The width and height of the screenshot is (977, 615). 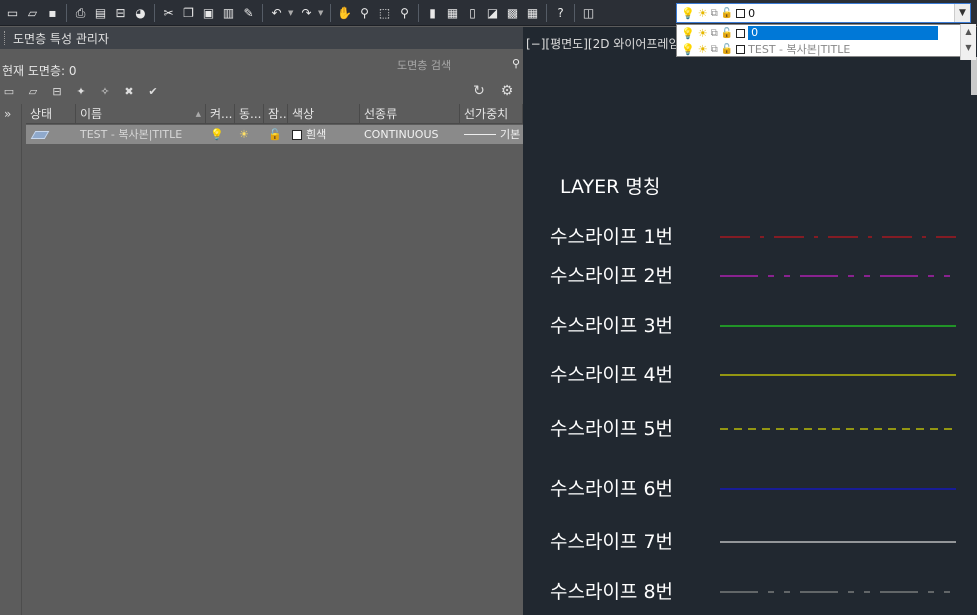 I want to click on redo-dropdown-icon: ▼, so click(x=321, y=13).